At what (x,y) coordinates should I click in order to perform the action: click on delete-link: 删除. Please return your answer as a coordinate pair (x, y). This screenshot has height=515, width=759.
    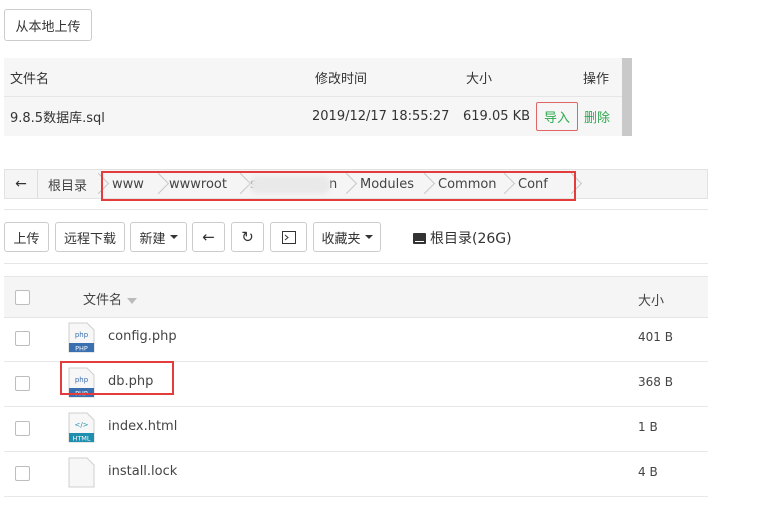
    Looking at the image, I should click on (597, 116).